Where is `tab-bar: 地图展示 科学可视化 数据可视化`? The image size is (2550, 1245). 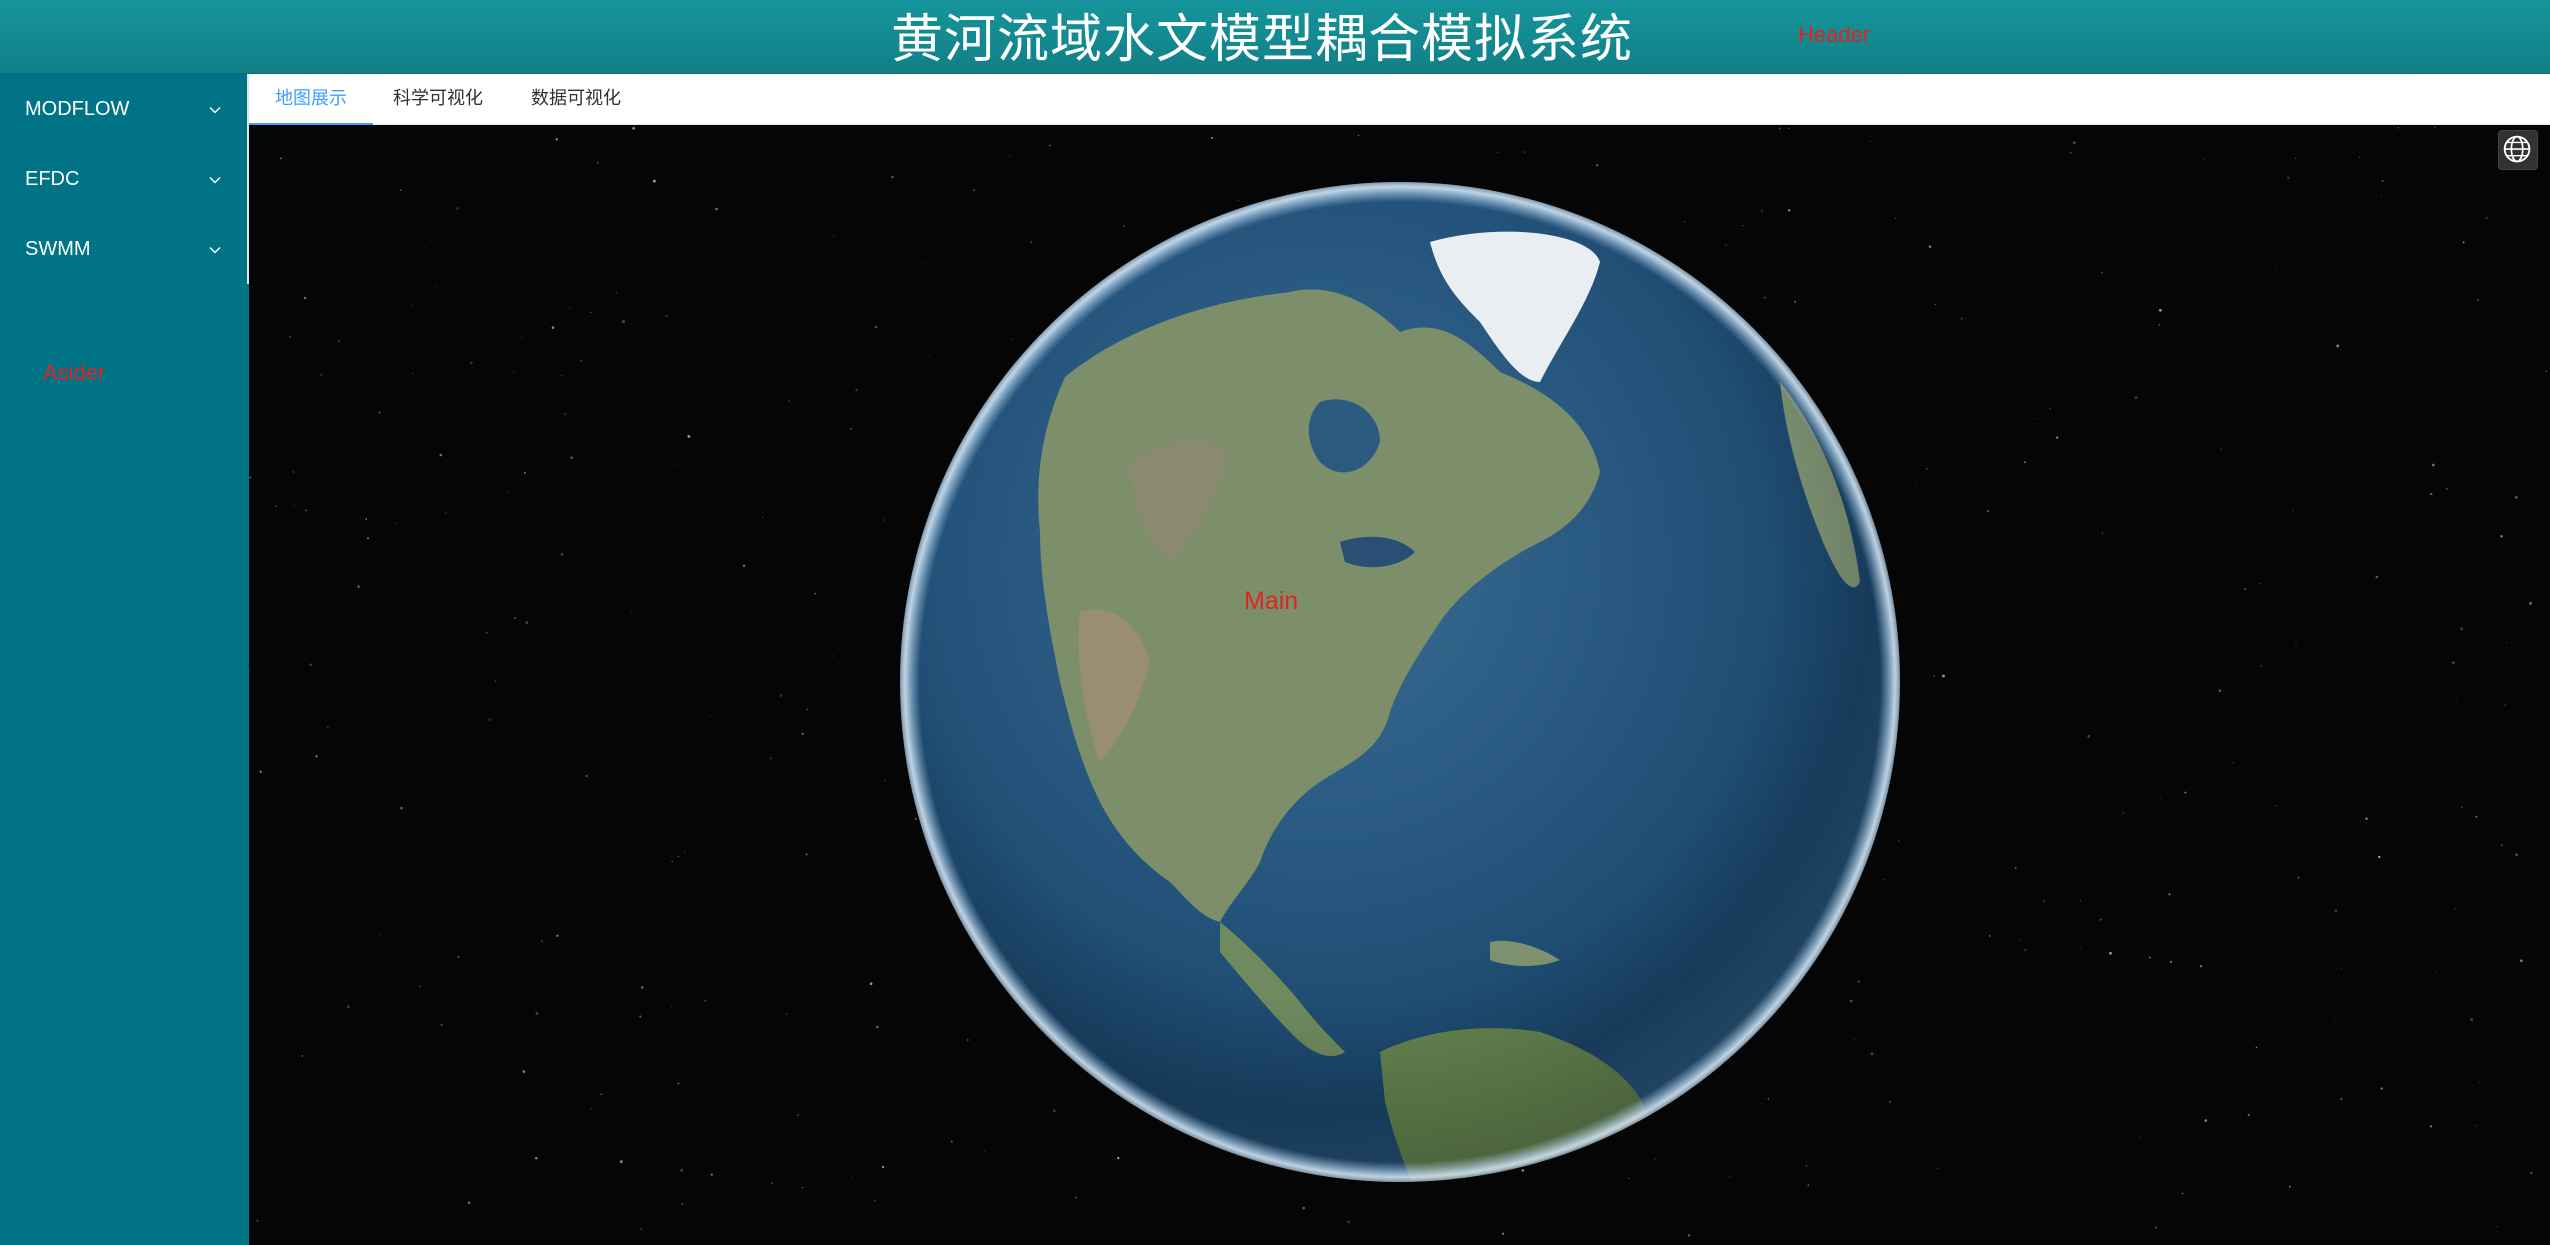
tab-bar: 地图展示 科学可视化 数据可视化 is located at coordinates (1399, 100).